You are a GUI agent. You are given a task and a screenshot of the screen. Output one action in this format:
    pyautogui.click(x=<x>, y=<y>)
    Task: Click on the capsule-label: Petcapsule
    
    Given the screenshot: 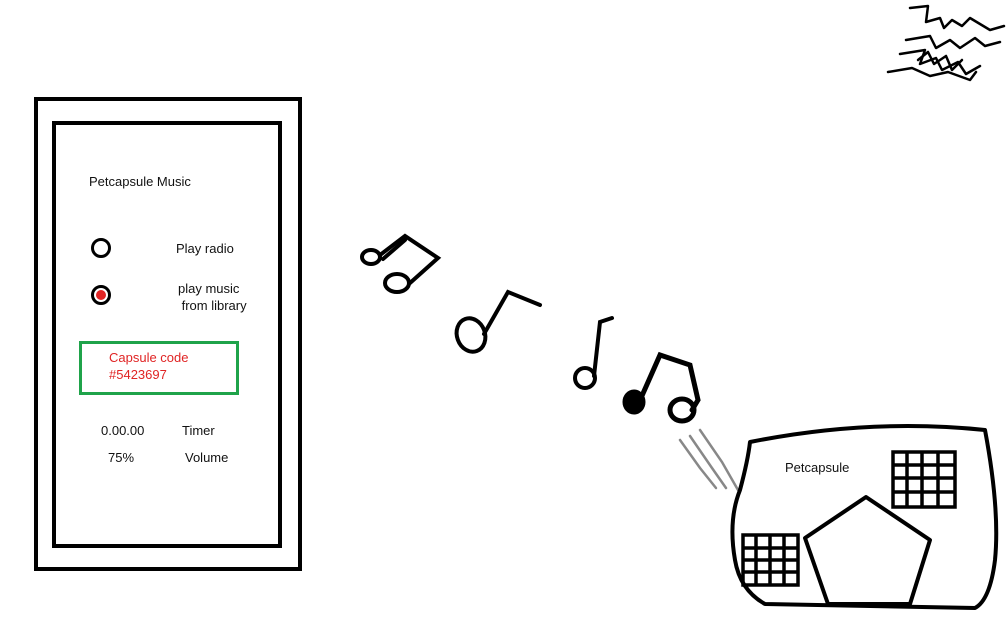 What is the action you would take?
    pyautogui.click(x=817, y=467)
    